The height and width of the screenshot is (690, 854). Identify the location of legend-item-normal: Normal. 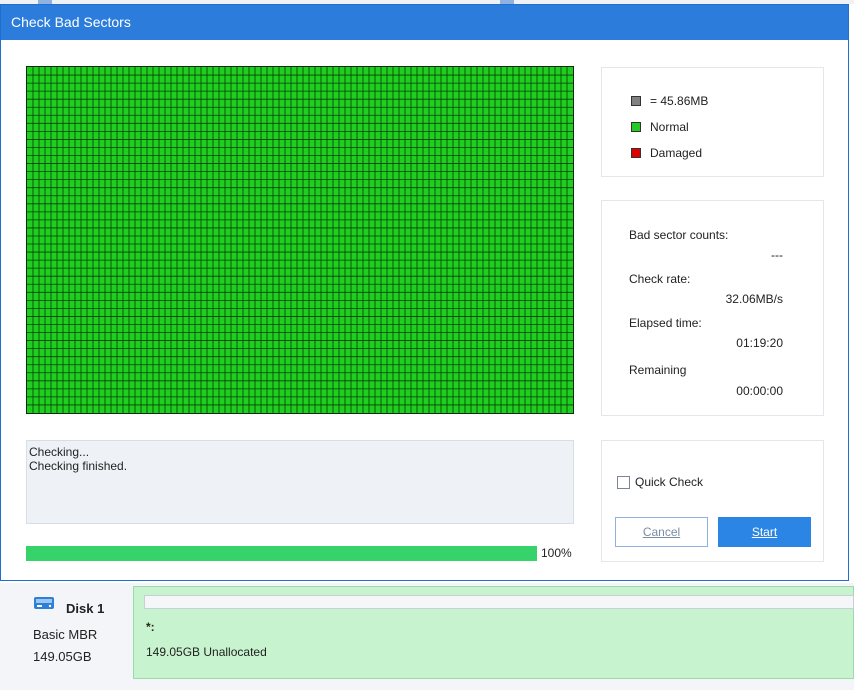
(660, 127).